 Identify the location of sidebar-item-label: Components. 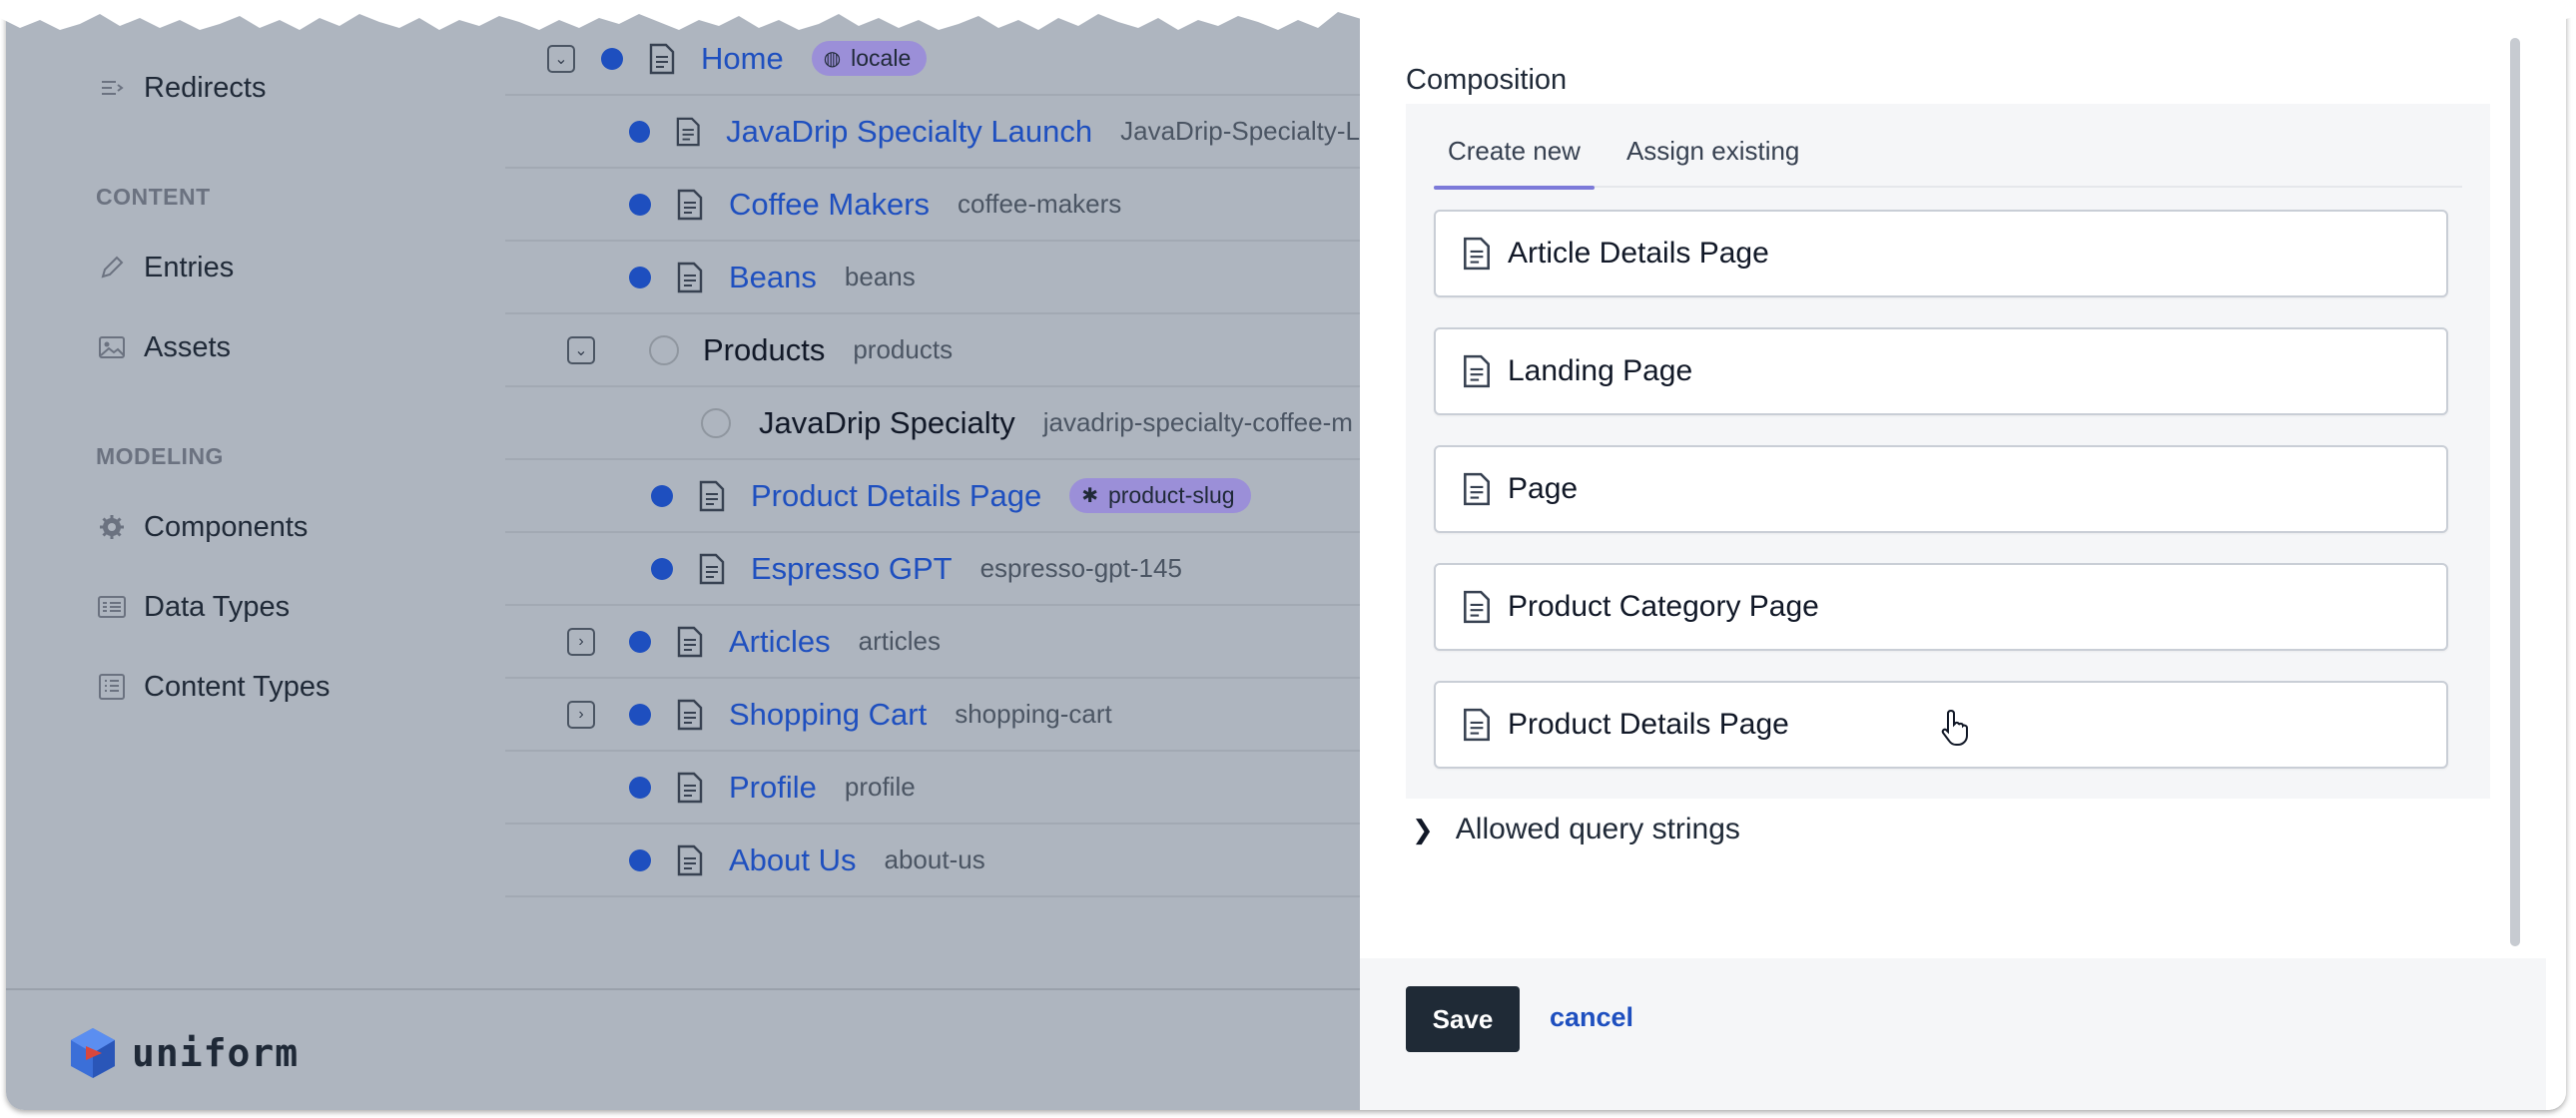
(226, 526).